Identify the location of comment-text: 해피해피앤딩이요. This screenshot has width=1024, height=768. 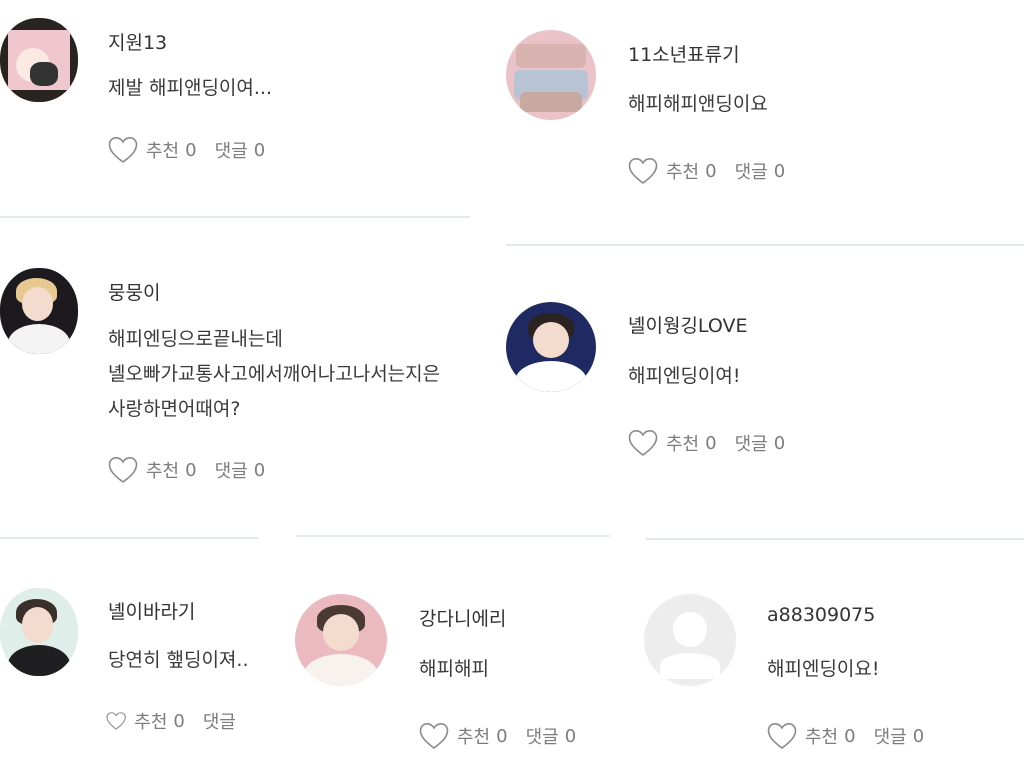
(698, 104).